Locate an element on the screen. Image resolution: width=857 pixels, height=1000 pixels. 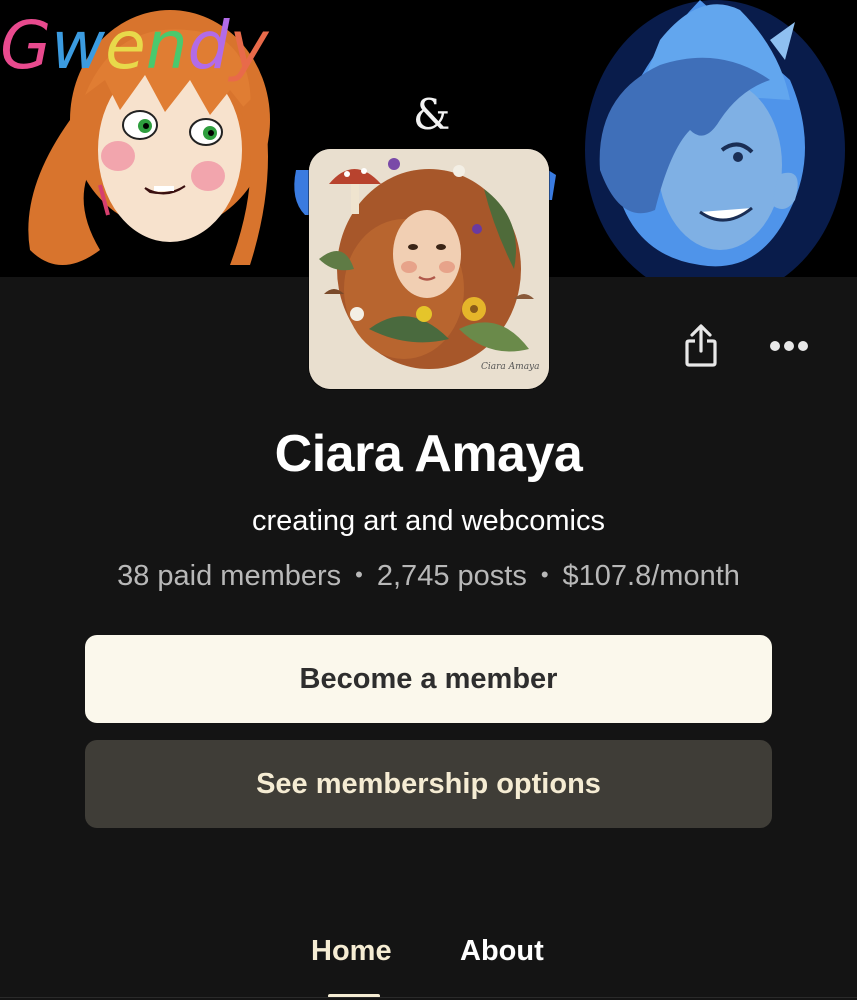
avatar-portrait-illustration: Ciara Amaya is located at coordinates (429, 269).